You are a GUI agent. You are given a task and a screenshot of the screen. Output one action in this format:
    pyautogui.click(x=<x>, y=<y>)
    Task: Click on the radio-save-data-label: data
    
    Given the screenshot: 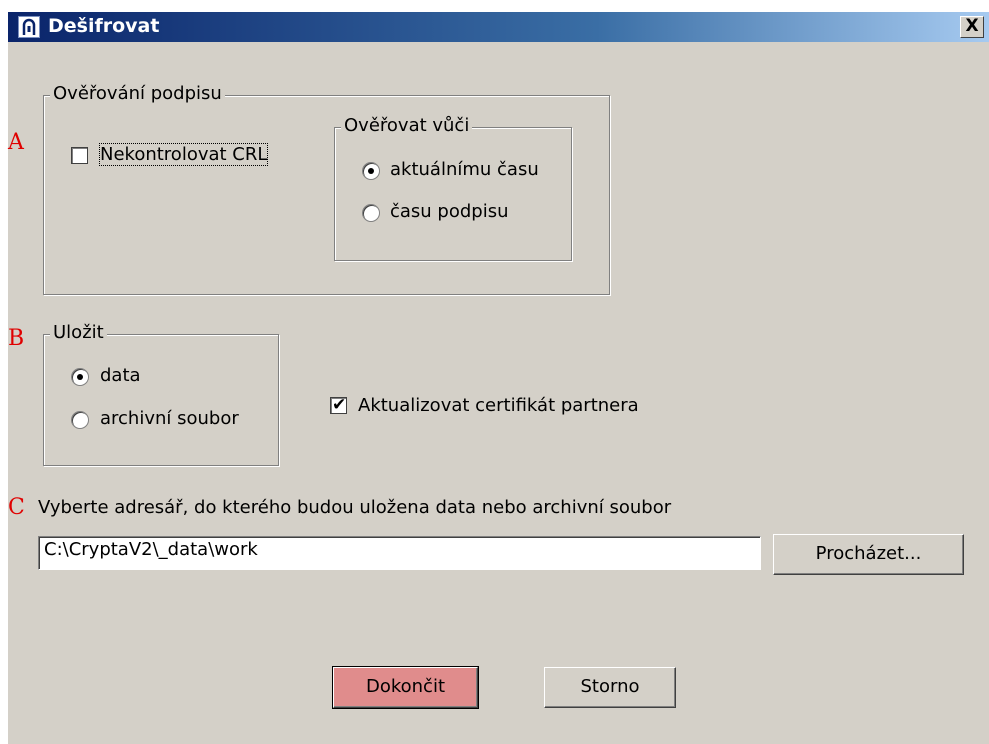 What is the action you would take?
    pyautogui.click(x=120, y=375)
    